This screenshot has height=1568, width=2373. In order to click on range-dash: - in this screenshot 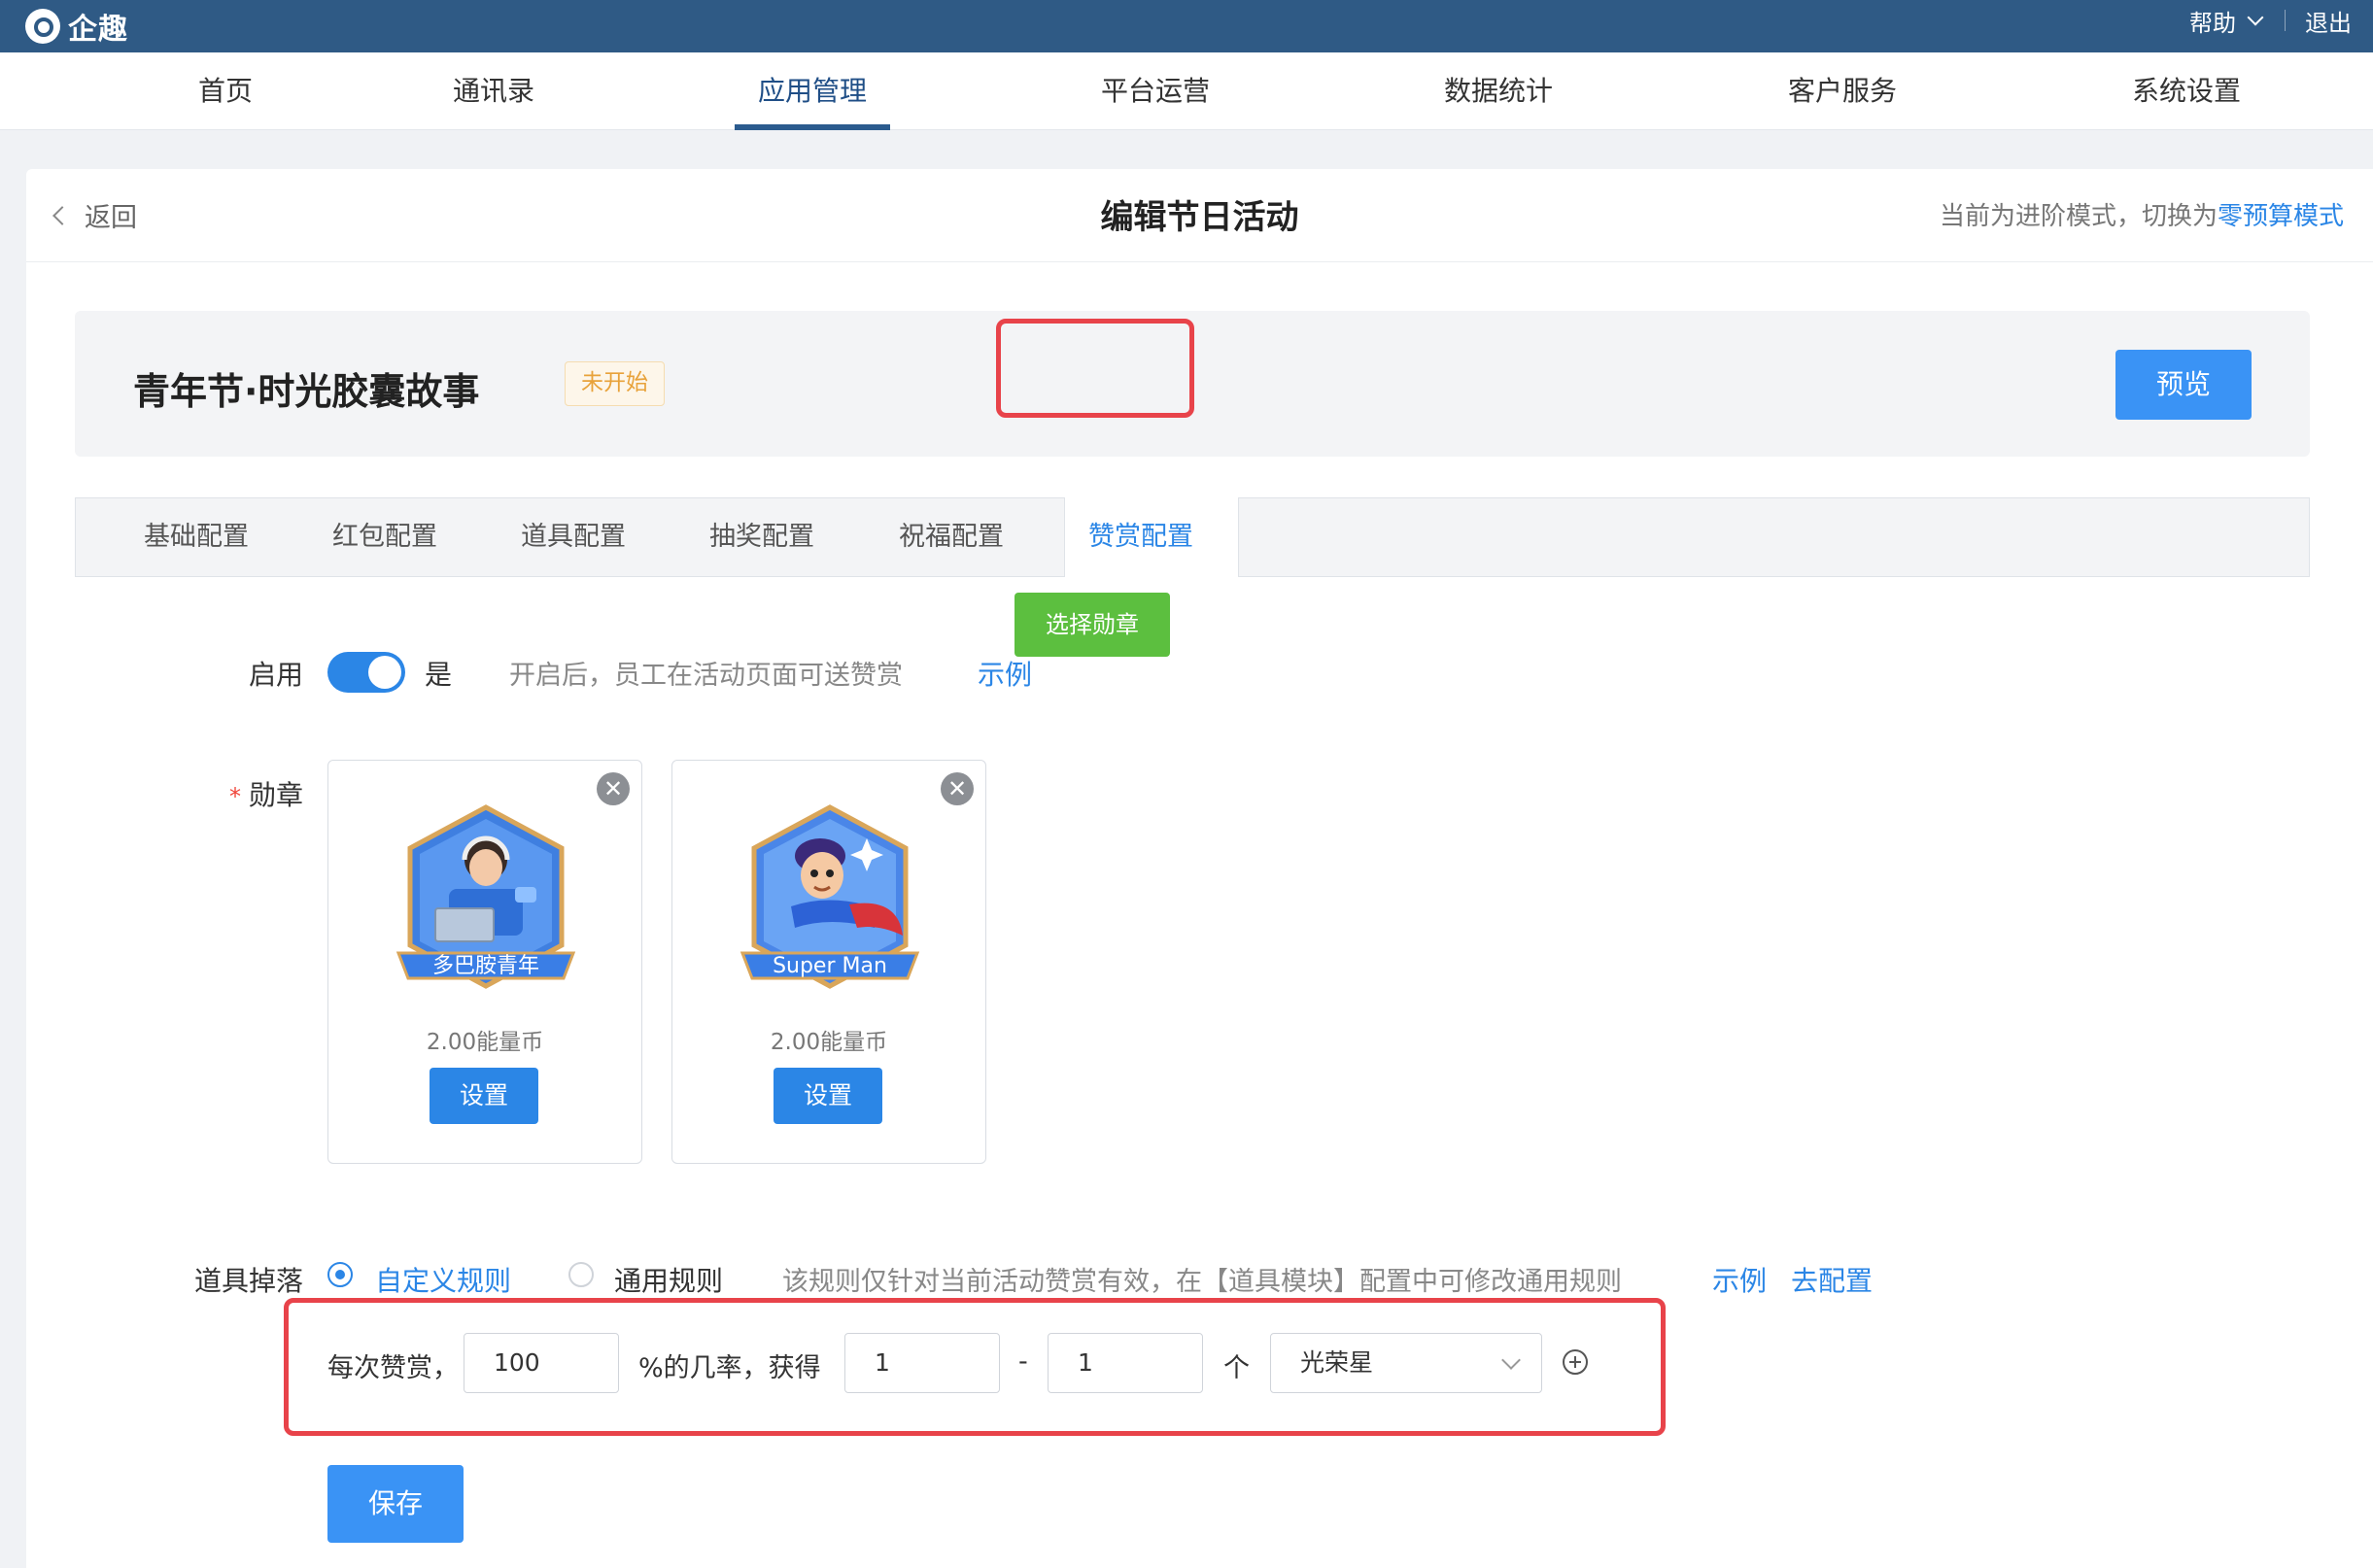, I will do `click(1023, 1361)`.